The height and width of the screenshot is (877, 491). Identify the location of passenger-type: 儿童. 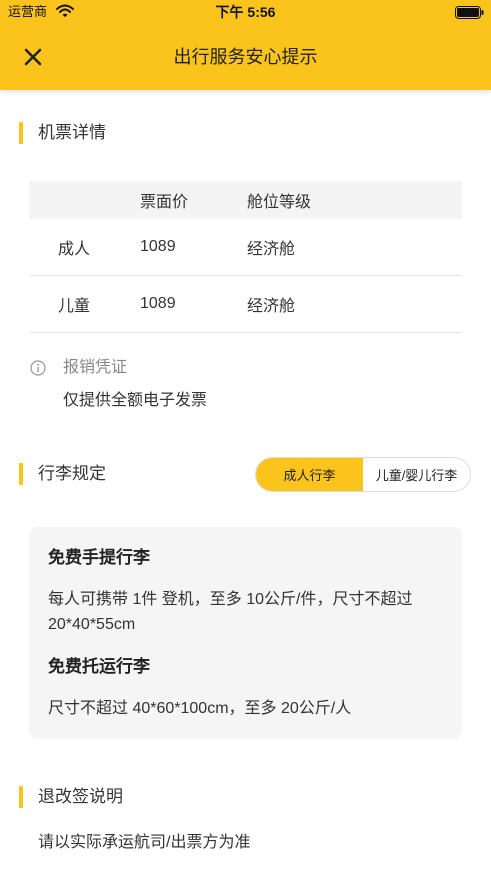
(74, 306).